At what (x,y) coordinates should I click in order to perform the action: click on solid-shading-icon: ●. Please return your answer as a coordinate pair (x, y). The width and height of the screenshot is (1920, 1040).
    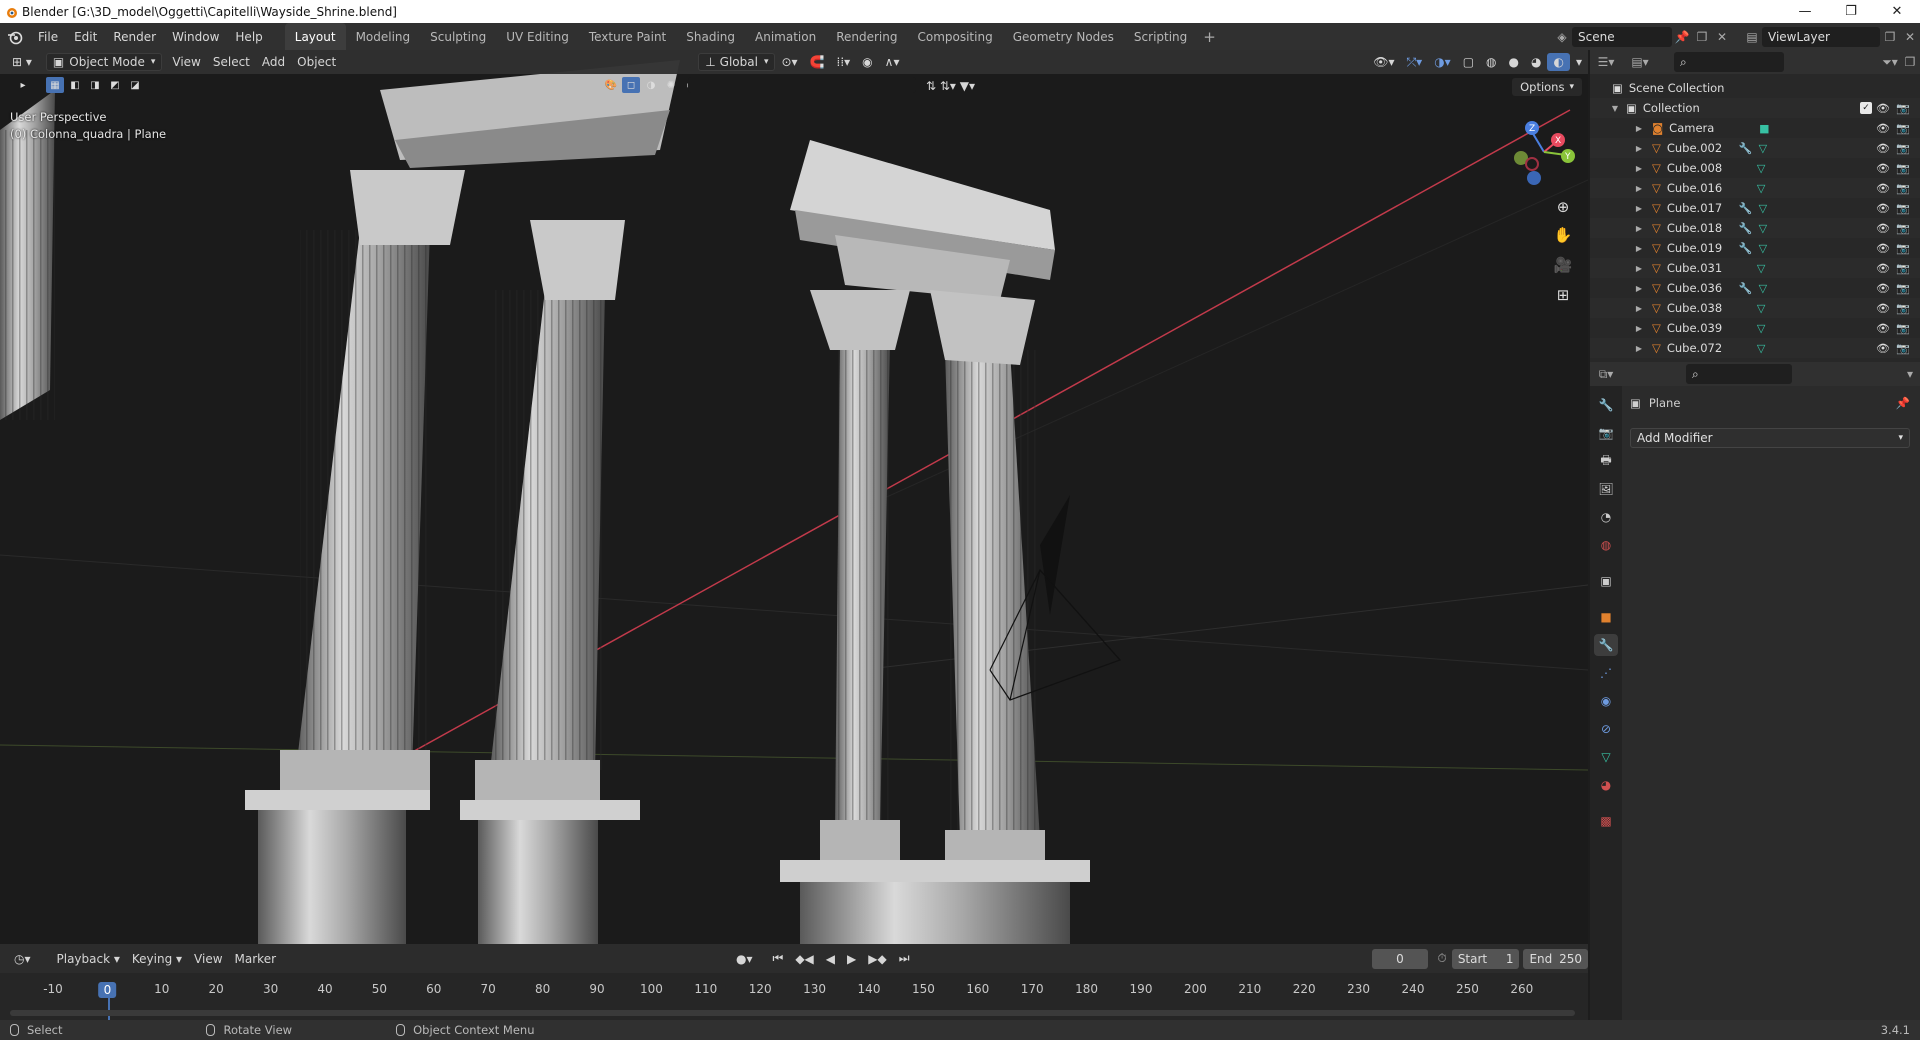
    Looking at the image, I should click on (1514, 62).